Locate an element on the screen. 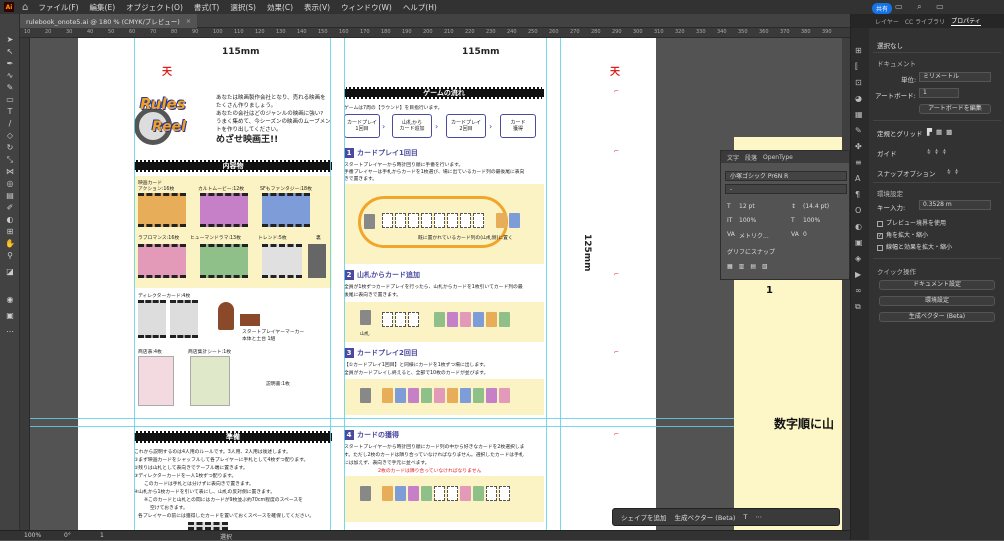  direct-selection-tool-icon: ↖ is located at coordinates (10, 52).